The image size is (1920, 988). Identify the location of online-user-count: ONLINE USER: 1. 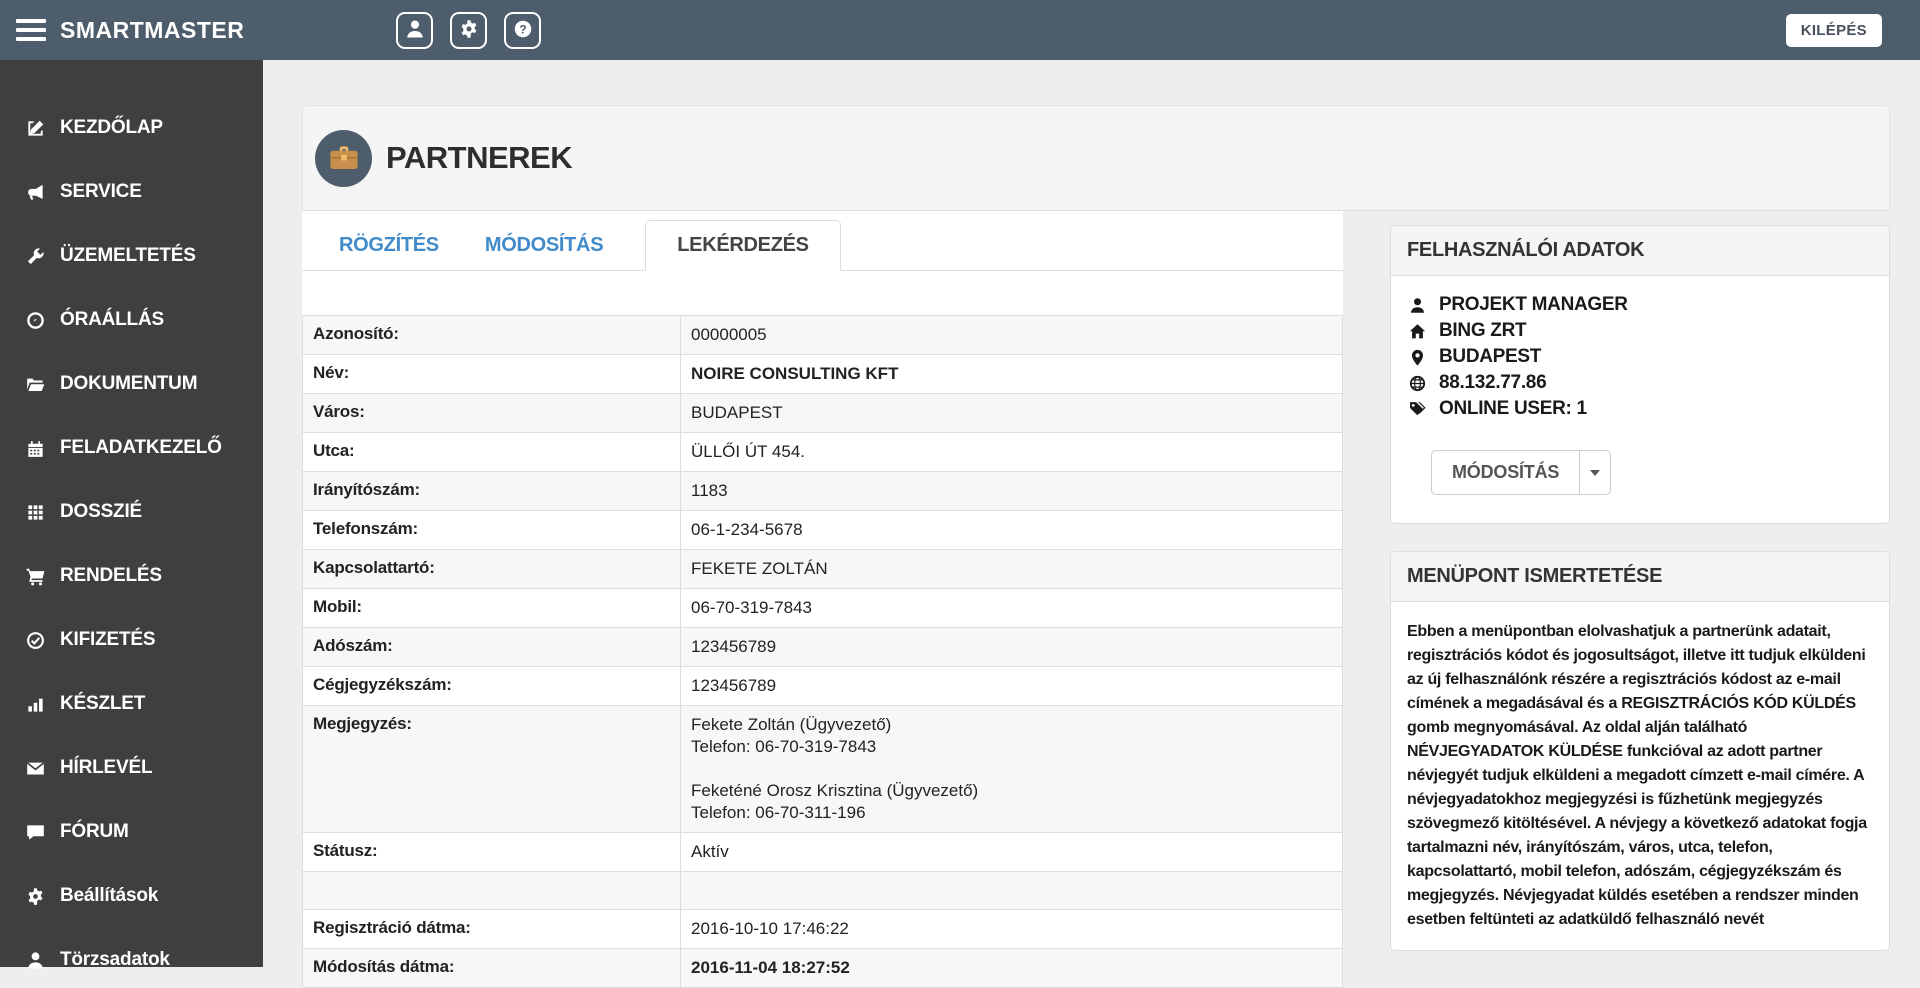
(1513, 408).